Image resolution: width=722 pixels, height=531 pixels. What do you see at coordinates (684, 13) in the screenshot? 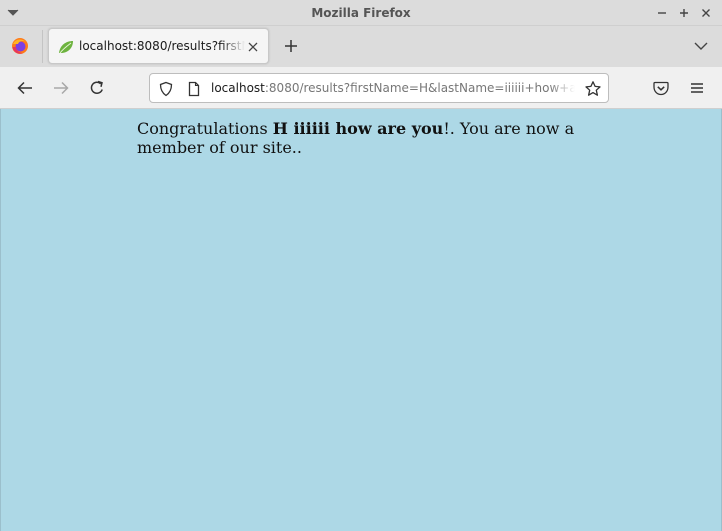
I see `maximize-icon` at bounding box center [684, 13].